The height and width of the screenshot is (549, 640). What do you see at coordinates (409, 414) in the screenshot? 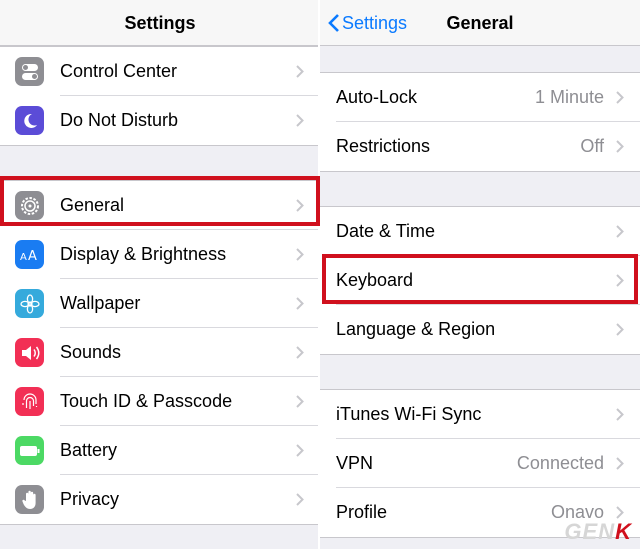
I see `row-label: iTunes Wi-Fi Sync` at bounding box center [409, 414].